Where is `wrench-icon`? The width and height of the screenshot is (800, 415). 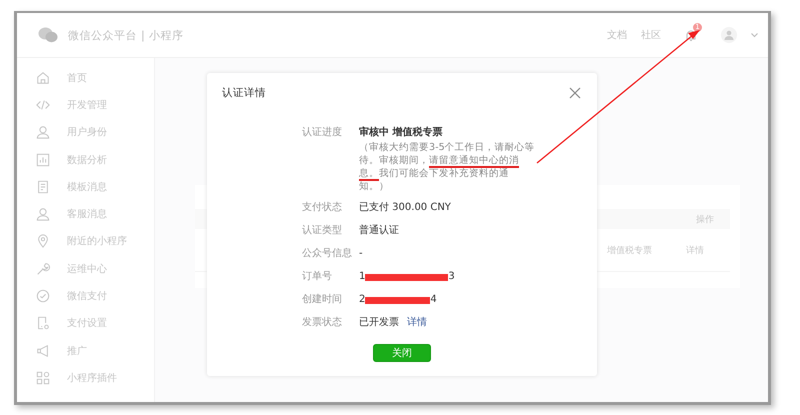 wrench-icon is located at coordinates (43, 269).